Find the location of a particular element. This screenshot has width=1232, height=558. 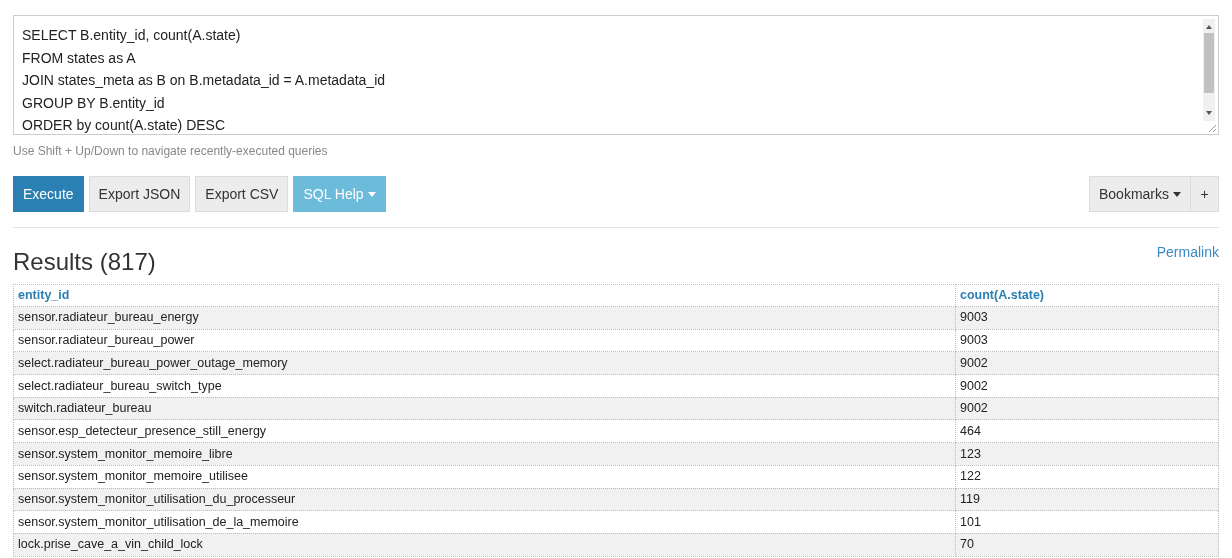

table-cell: sensor.system_monitor_utilisation_du_processeur is located at coordinates (484, 499).